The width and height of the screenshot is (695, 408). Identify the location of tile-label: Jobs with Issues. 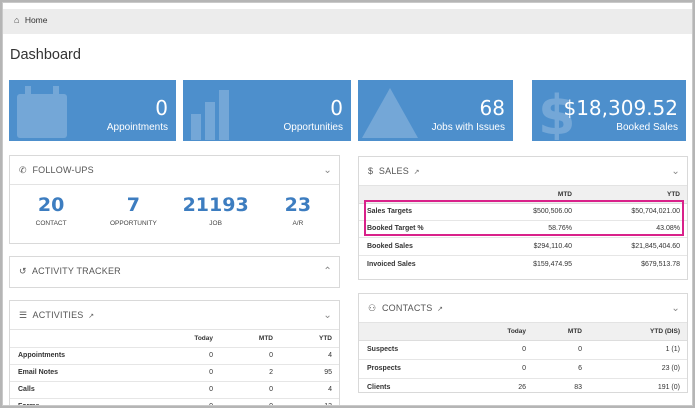
(468, 127).